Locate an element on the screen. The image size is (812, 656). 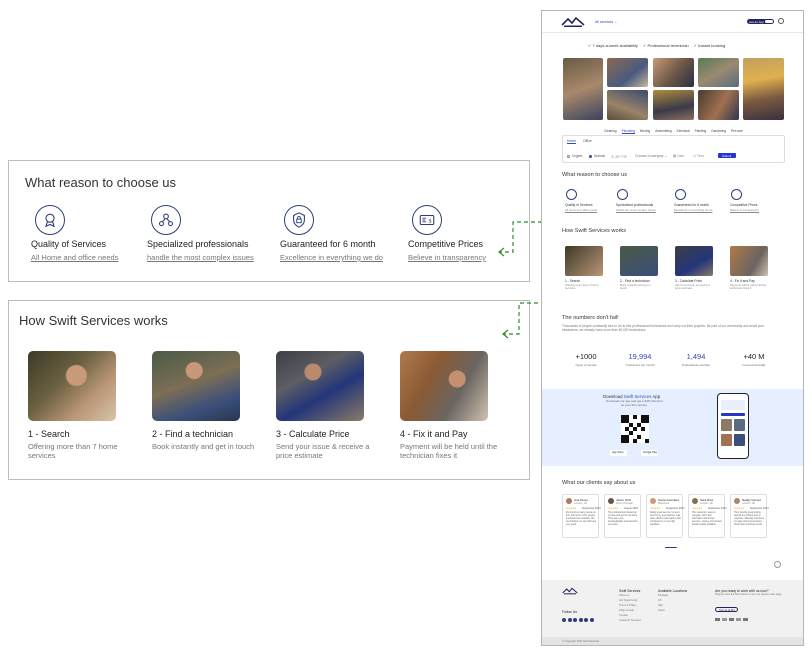
tab-assembling: Assembling is located at coordinates (663, 131).